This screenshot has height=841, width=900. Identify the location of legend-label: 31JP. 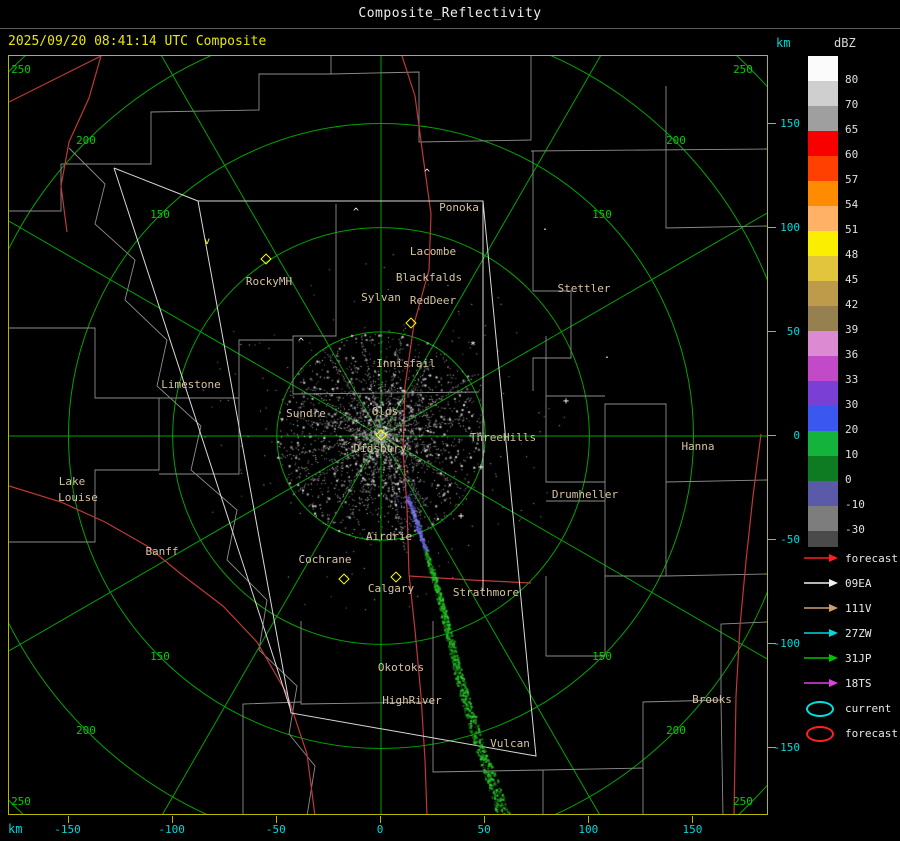
(858, 658).